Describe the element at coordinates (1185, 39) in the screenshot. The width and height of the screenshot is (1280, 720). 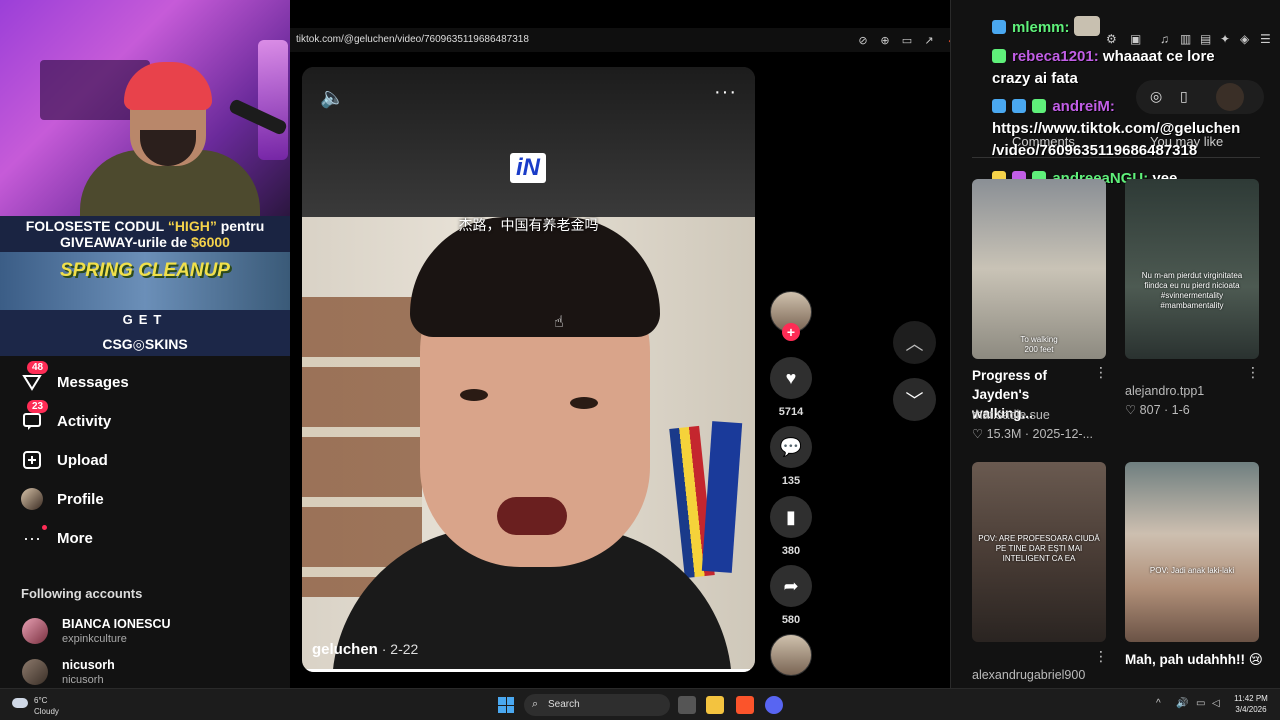
I see `sidebar-icon: ▥` at that location.